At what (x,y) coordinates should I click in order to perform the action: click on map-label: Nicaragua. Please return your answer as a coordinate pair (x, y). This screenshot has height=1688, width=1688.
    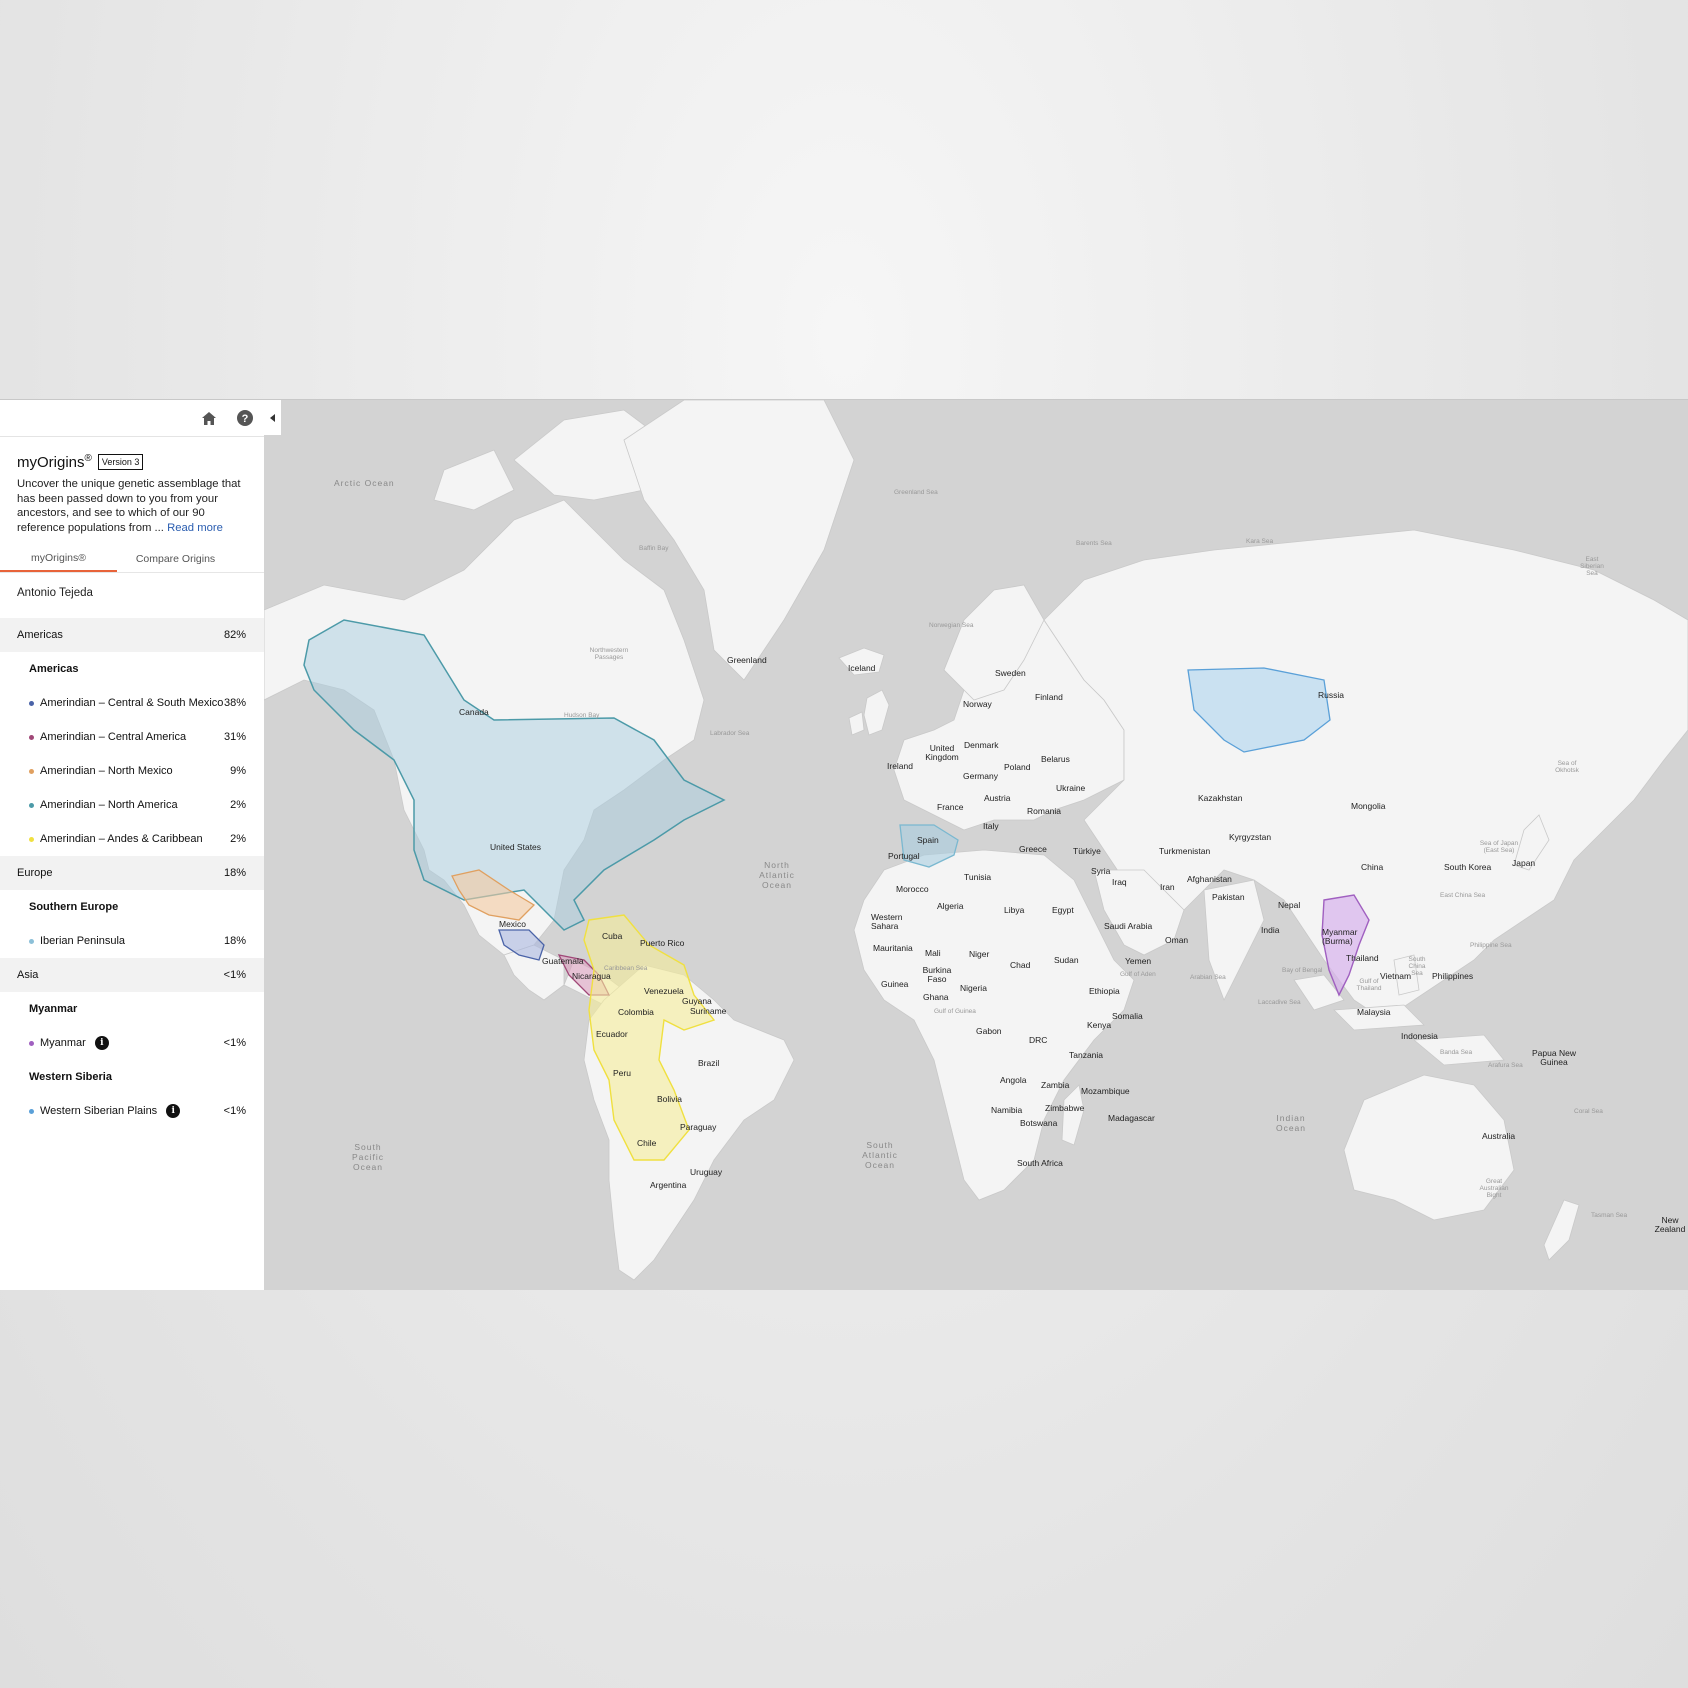
    Looking at the image, I should click on (591, 976).